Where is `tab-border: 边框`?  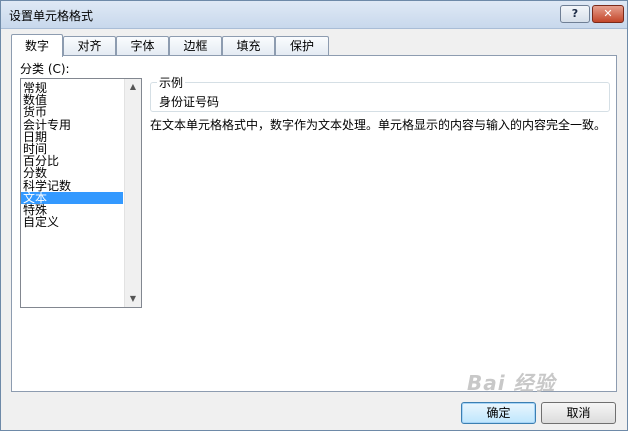 tab-border: 边框 is located at coordinates (195, 46).